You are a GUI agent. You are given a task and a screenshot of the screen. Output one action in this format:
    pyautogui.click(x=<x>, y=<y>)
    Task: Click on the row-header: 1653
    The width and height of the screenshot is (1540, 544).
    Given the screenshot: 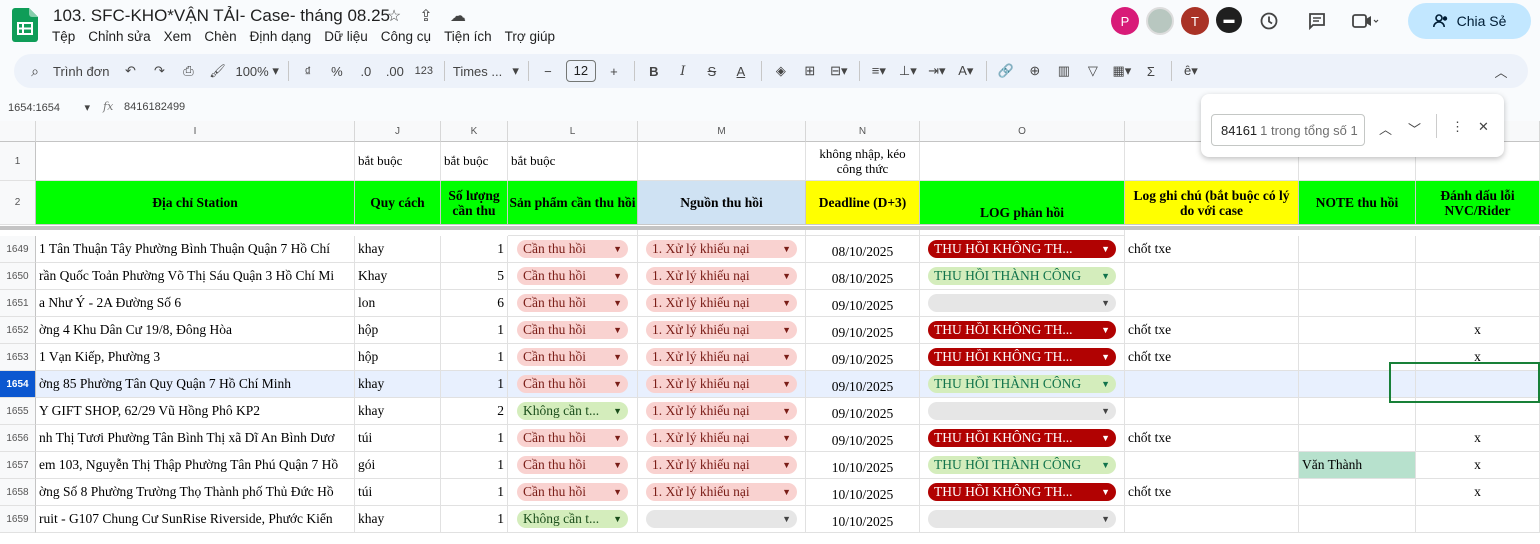 What is the action you would take?
    pyautogui.click(x=18, y=357)
    